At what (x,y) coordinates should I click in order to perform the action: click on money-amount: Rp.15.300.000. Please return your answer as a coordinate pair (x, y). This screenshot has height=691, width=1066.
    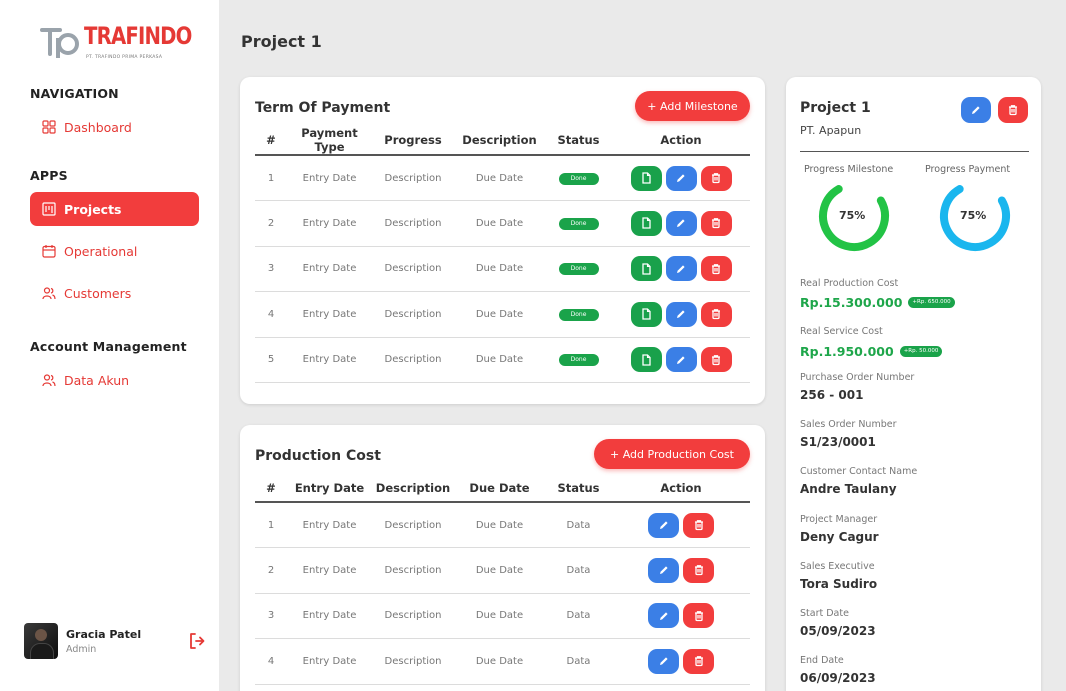
    Looking at the image, I should click on (851, 302).